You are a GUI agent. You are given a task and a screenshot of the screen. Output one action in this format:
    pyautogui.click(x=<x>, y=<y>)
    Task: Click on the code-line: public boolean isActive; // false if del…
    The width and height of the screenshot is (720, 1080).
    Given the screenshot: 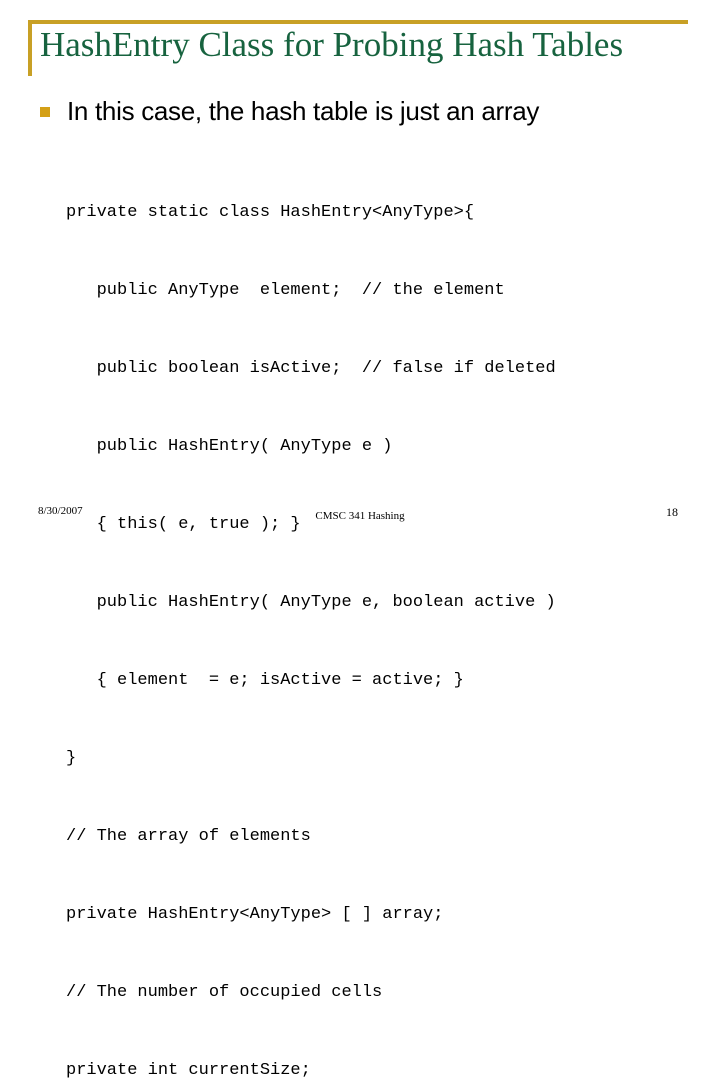 What is the action you would take?
    pyautogui.click(x=311, y=368)
    